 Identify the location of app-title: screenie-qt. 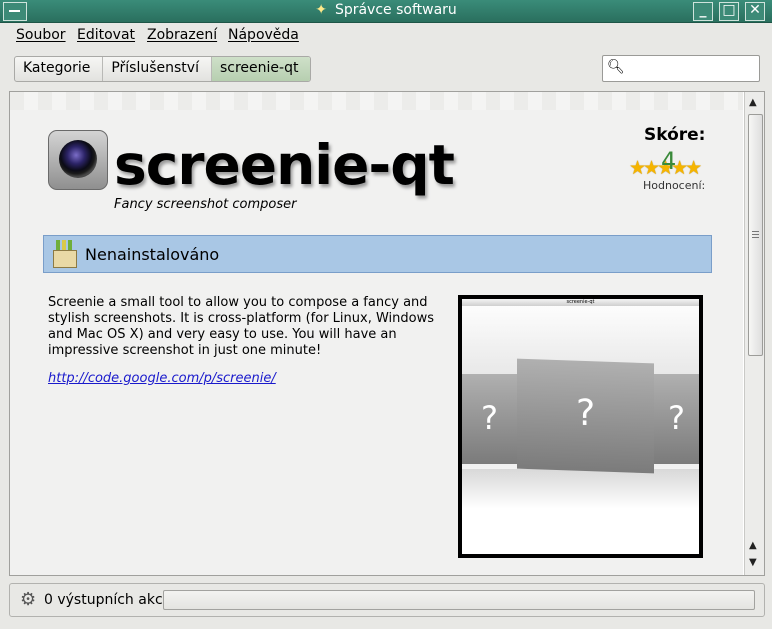
(284, 165).